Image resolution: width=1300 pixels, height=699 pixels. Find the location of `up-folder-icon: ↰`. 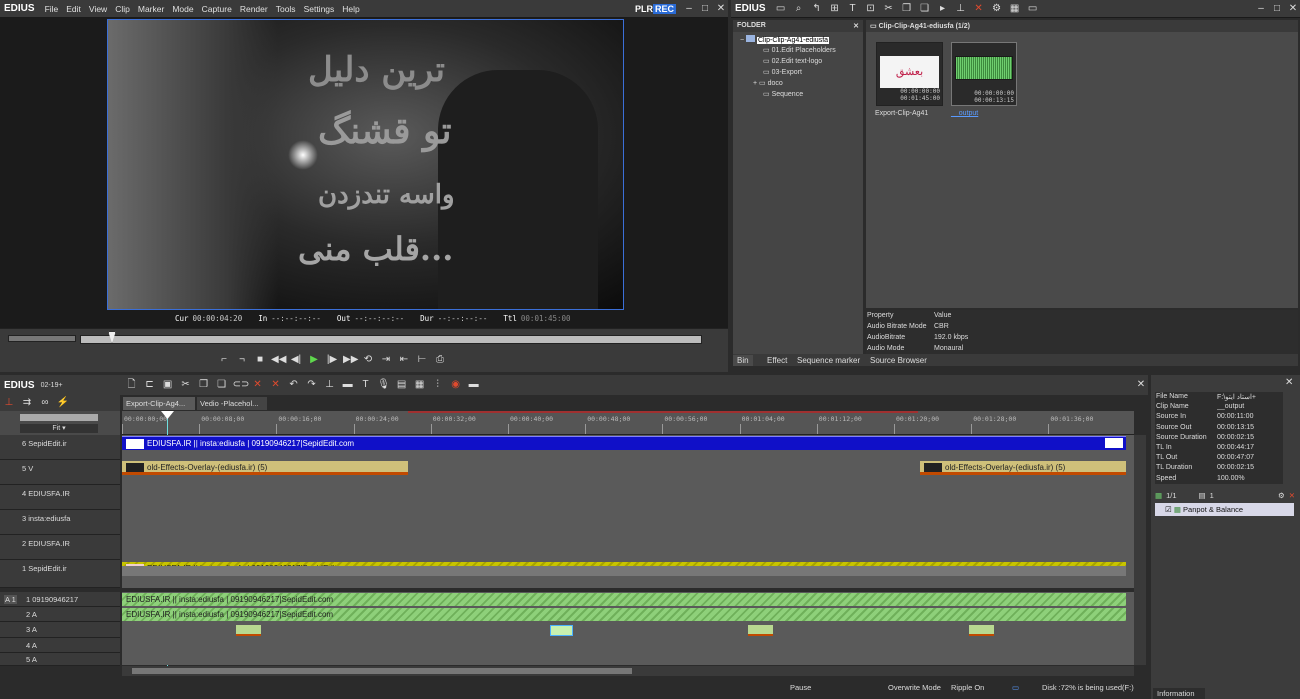

up-folder-icon: ↰ is located at coordinates (817, 9).